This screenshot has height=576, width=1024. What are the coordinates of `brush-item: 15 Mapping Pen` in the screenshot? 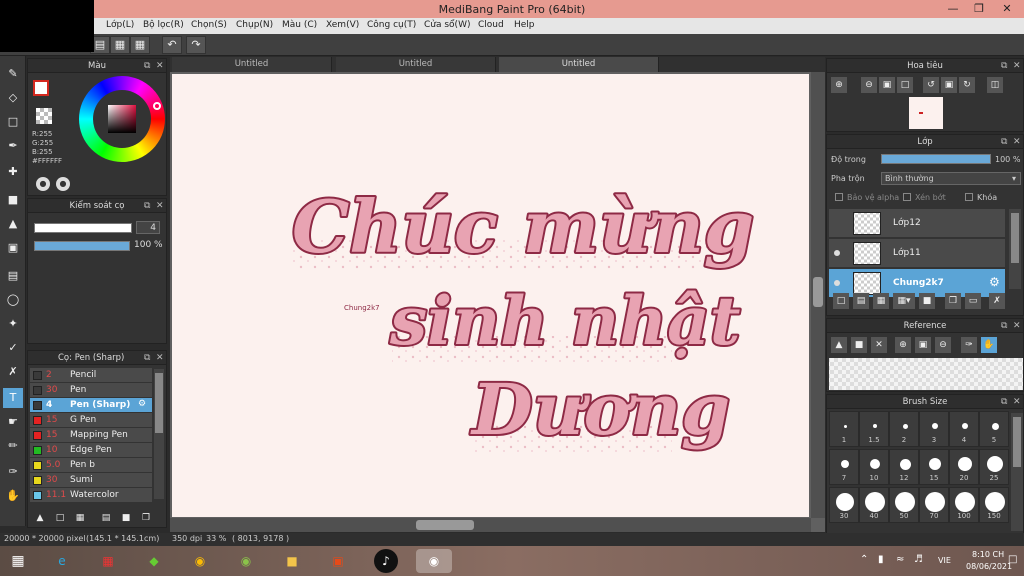 It's located at (91, 435).